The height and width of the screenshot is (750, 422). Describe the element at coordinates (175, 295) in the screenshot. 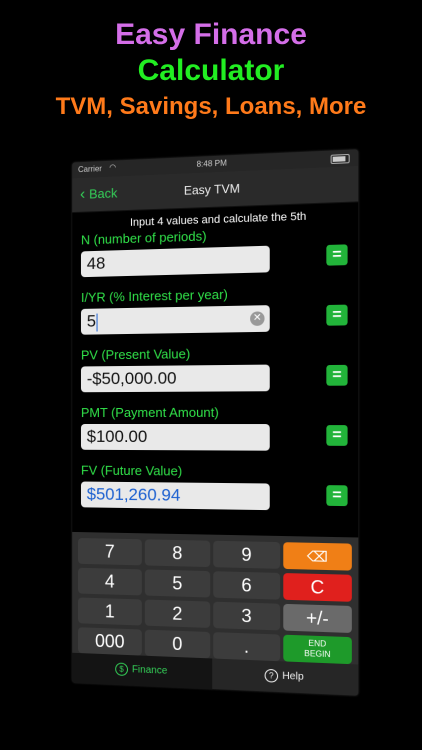

I see `field-iyr-label: I/YR (% Interest per year)` at that location.